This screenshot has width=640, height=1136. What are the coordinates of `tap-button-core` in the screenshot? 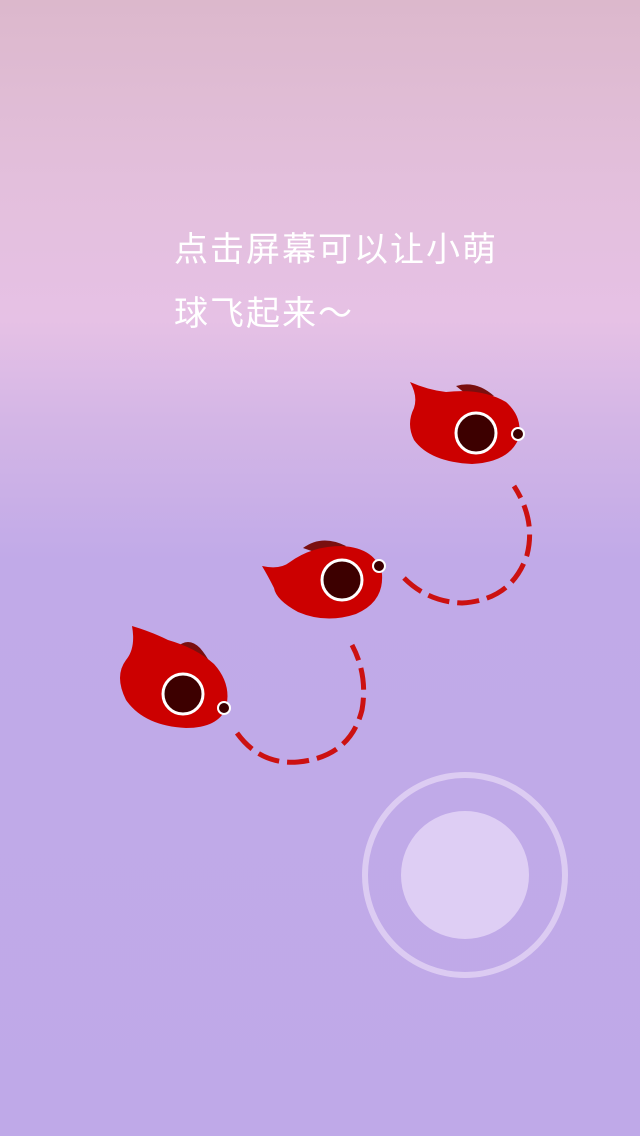 It's located at (465, 875).